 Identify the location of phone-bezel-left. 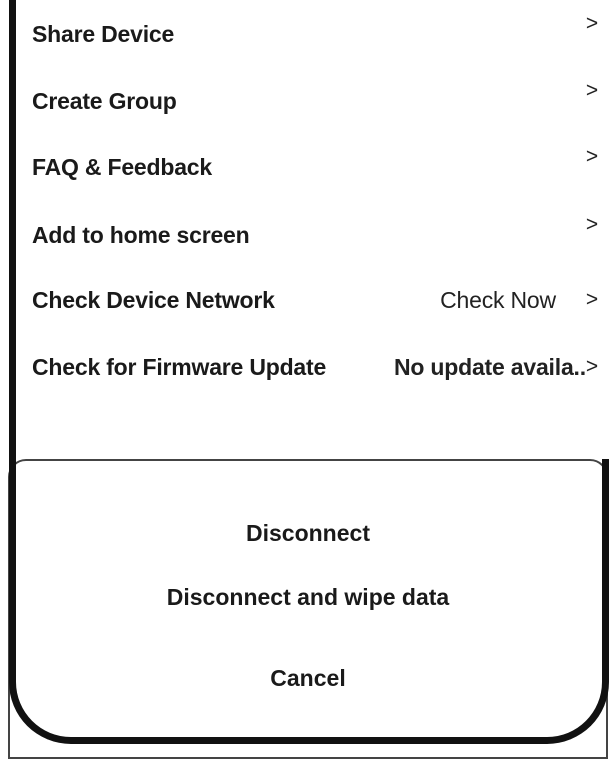
(12, 235).